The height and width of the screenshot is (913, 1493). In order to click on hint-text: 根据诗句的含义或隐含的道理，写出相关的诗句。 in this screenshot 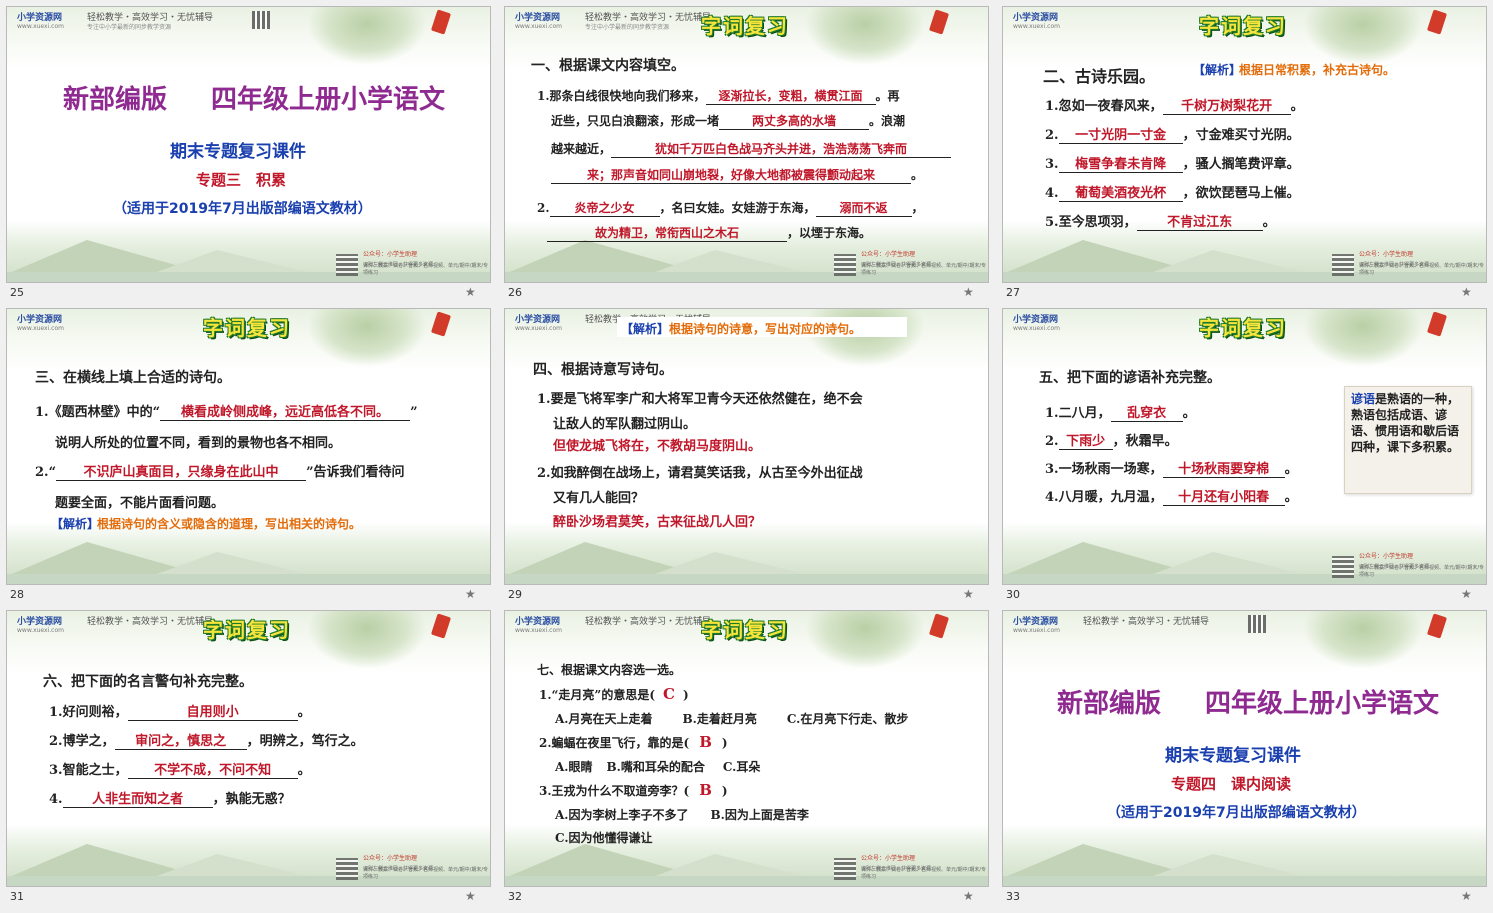, I will do `click(229, 524)`.